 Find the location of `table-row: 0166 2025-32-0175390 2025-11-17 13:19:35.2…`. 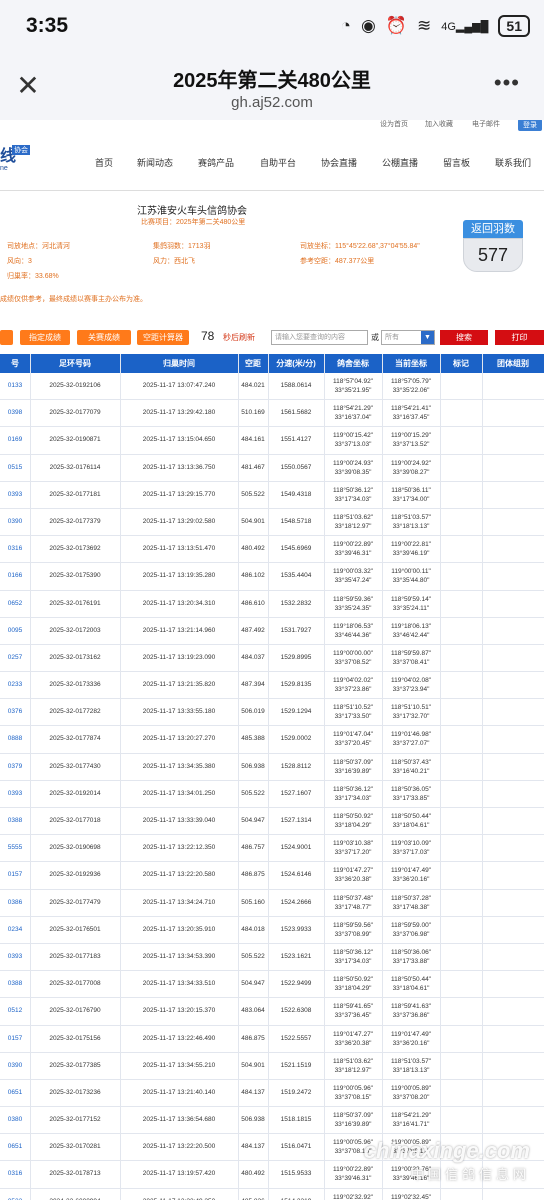

table-row: 0166 2025-32-0175390 2025-11-17 13:19:35.2… is located at coordinates (272, 577).